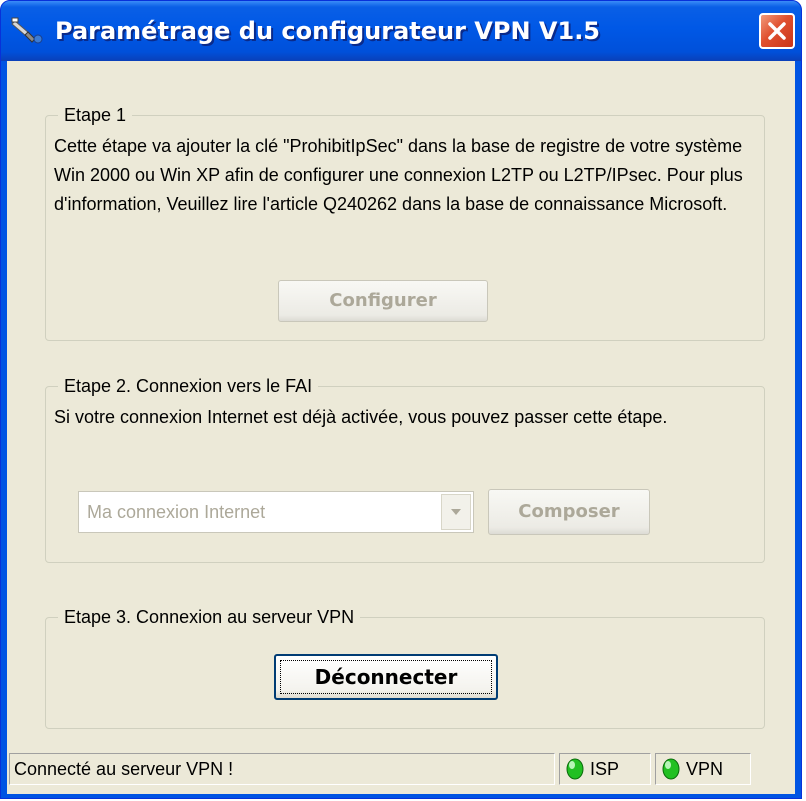 The height and width of the screenshot is (801, 806). I want to click on app-icon, so click(29, 30).